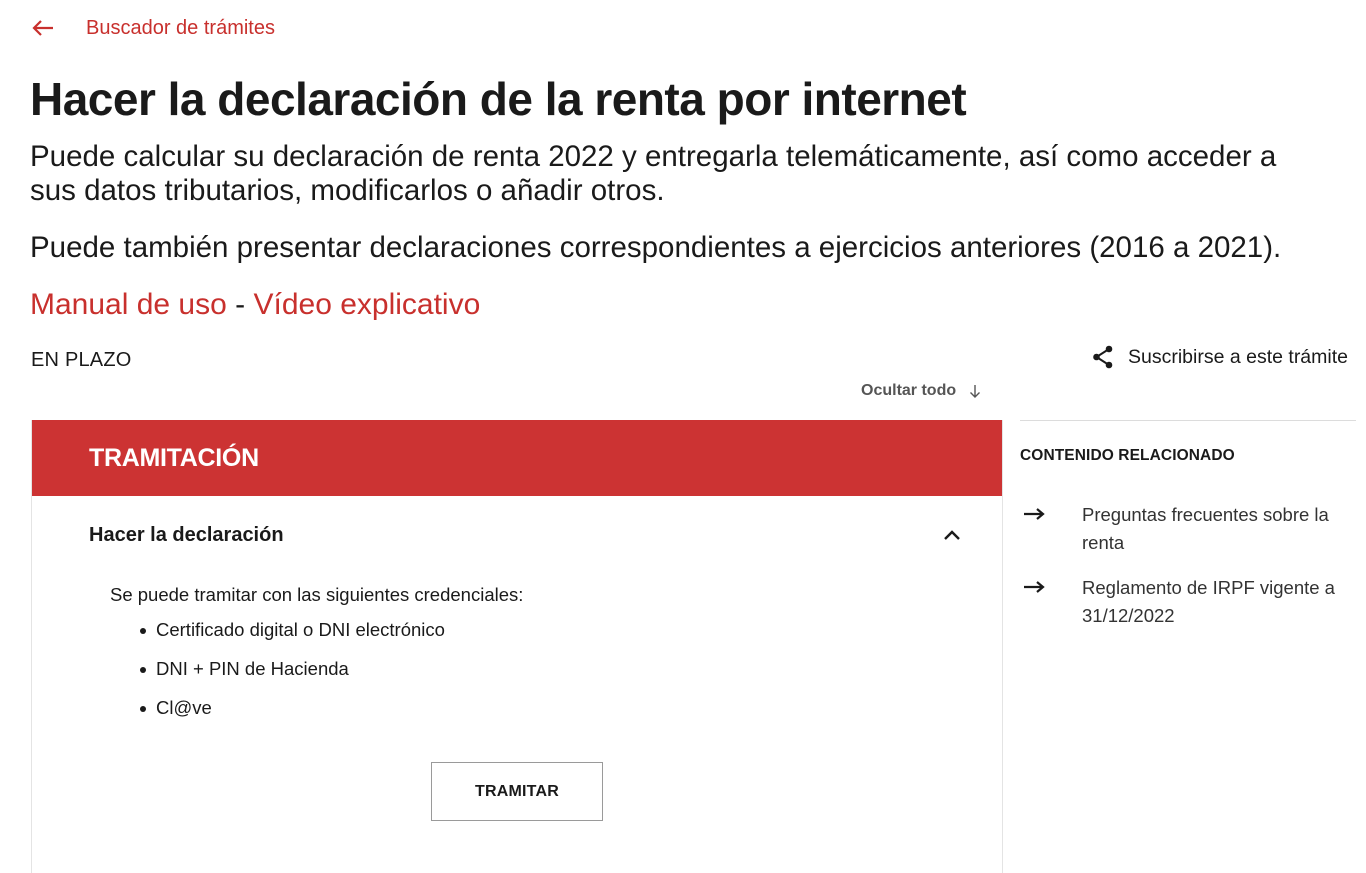  What do you see at coordinates (180, 27) in the screenshot?
I see `back-link-label: Buscador de trámites` at bounding box center [180, 27].